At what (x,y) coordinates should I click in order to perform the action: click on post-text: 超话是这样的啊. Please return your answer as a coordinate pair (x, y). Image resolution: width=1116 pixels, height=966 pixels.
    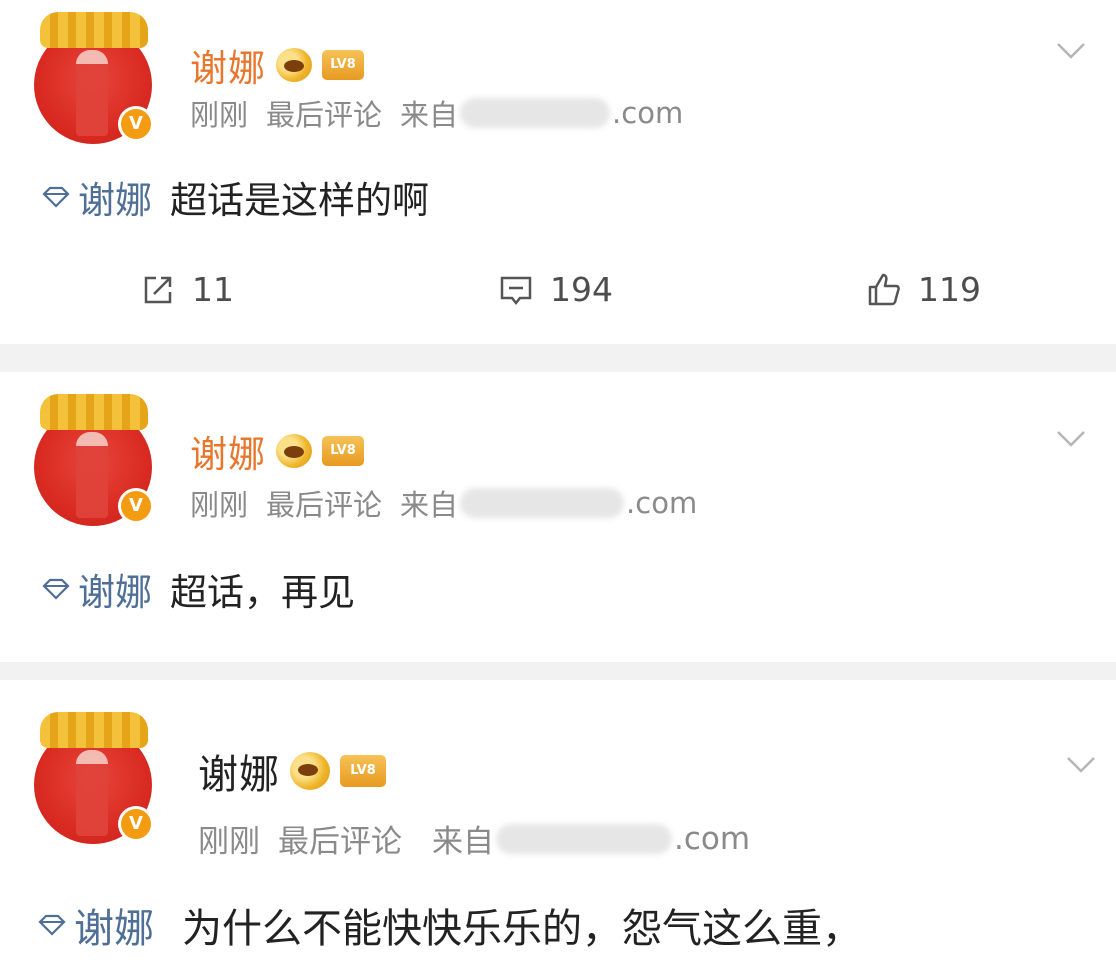
    Looking at the image, I should click on (299, 200).